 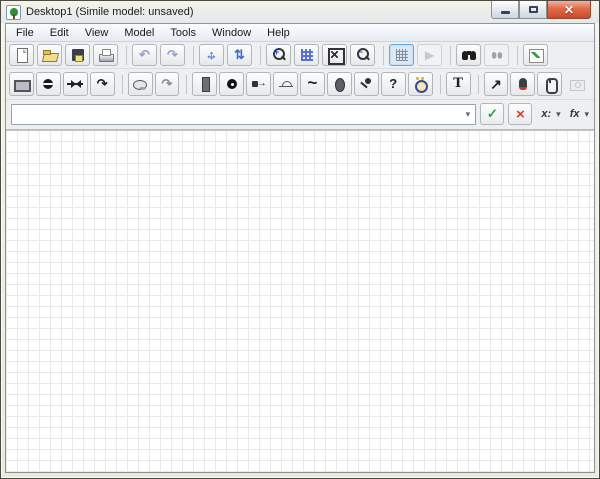 I want to click on menu-item-edit: Edit, so click(x=59, y=33).